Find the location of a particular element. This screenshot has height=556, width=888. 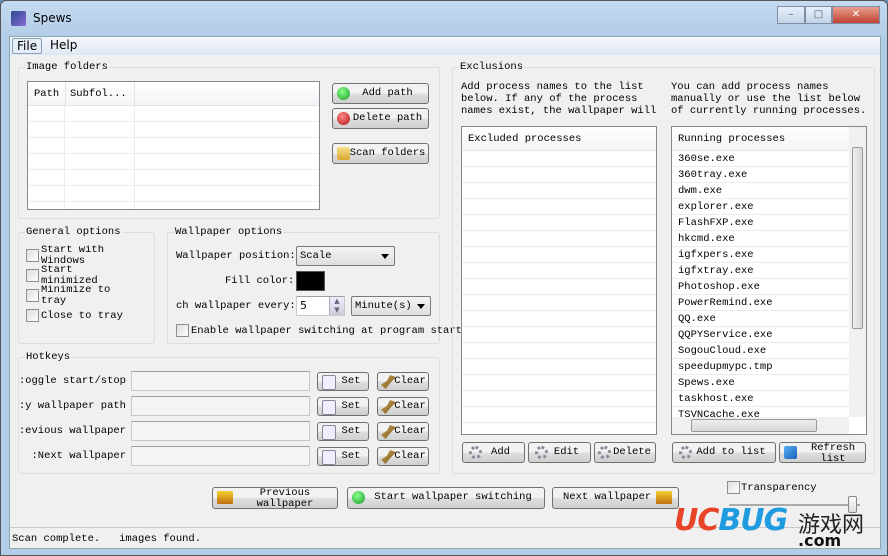

column-path: Path is located at coordinates (46, 94).